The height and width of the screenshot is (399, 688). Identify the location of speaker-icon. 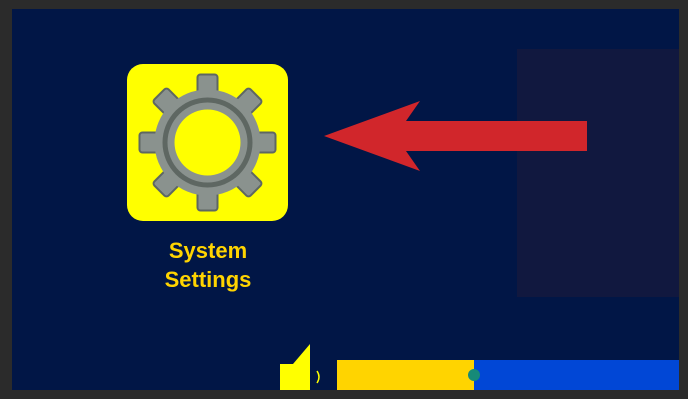
(305, 367).